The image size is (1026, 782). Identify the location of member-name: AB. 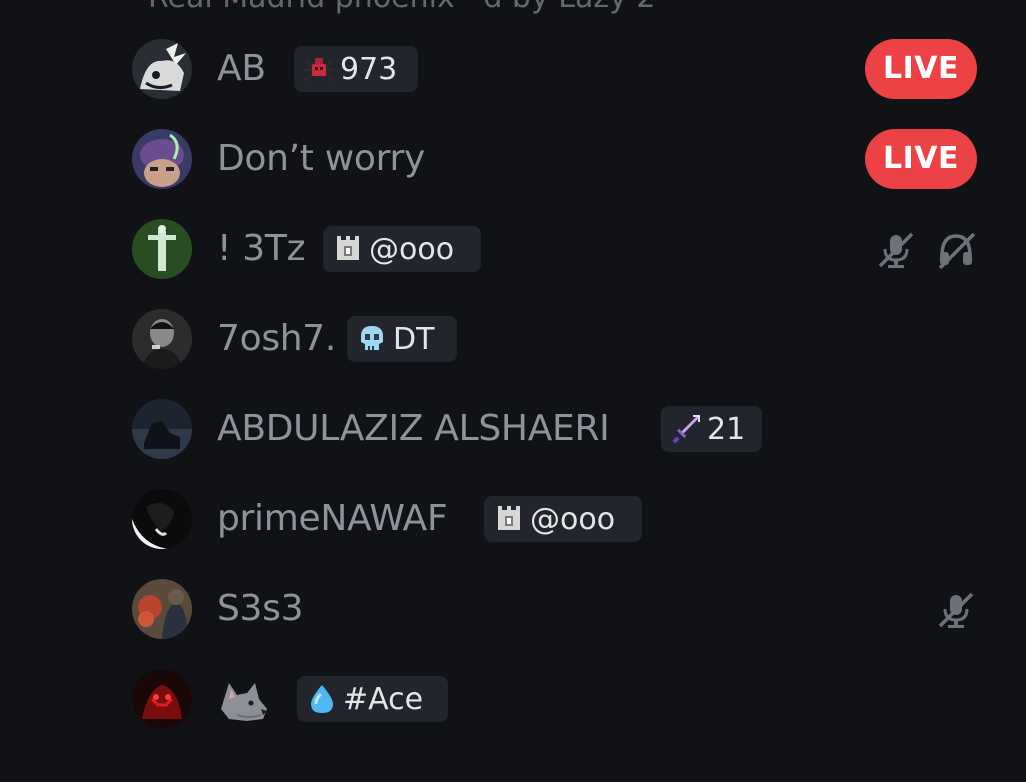
(241, 68).